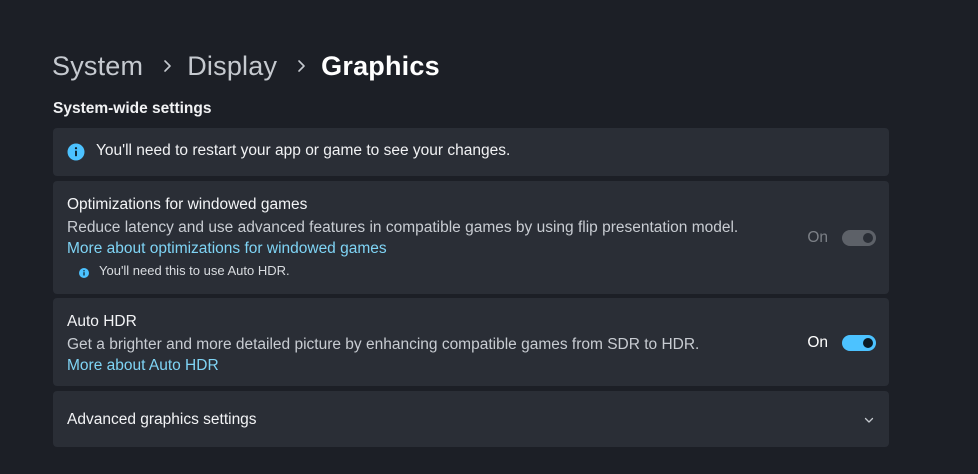 This screenshot has width=978, height=474. I want to click on auto-hdr-note: You'll need this to use Auto HDR., so click(184, 270).